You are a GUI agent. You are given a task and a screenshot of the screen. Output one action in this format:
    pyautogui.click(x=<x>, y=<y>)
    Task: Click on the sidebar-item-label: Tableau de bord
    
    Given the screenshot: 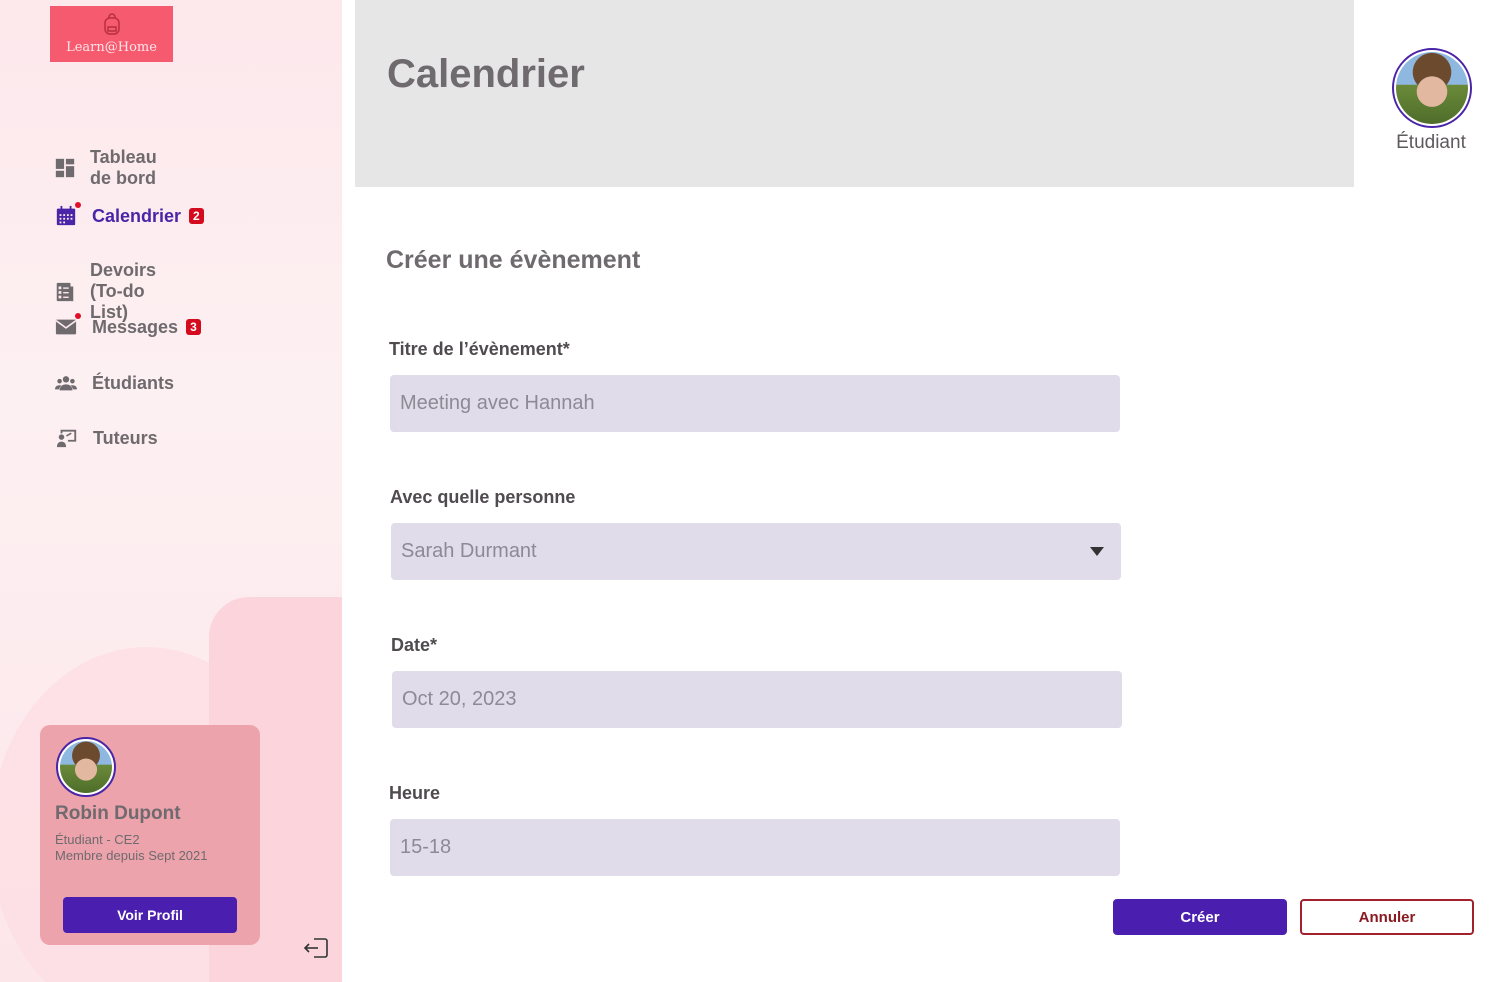 What is the action you would take?
    pyautogui.click(x=123, y=167)
    